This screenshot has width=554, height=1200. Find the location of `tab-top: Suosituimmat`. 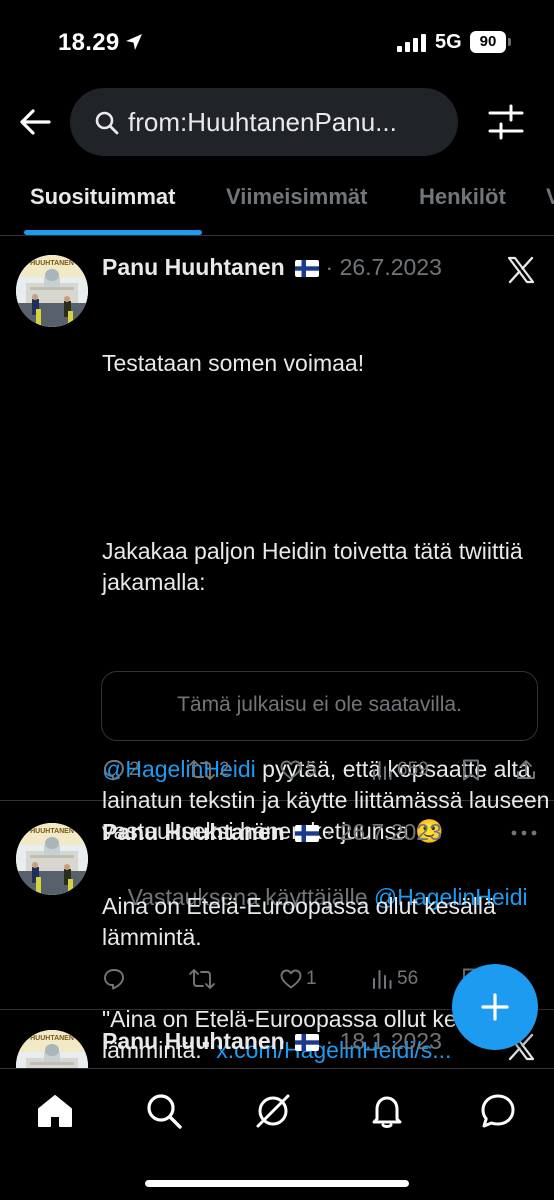

tab-top: Suosituimmat is located at coordinates (102, 197).